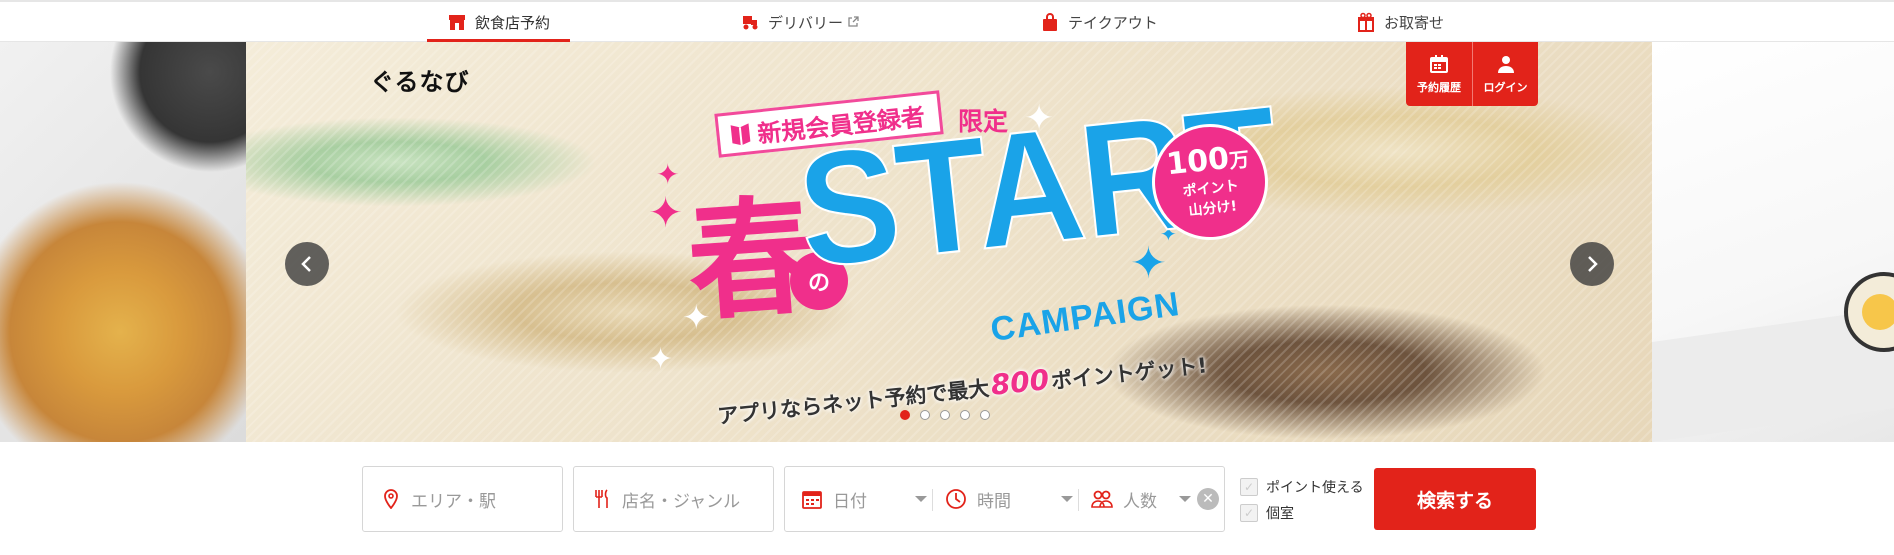  I want to click on search-button: 検索する, so click(1455, 499).